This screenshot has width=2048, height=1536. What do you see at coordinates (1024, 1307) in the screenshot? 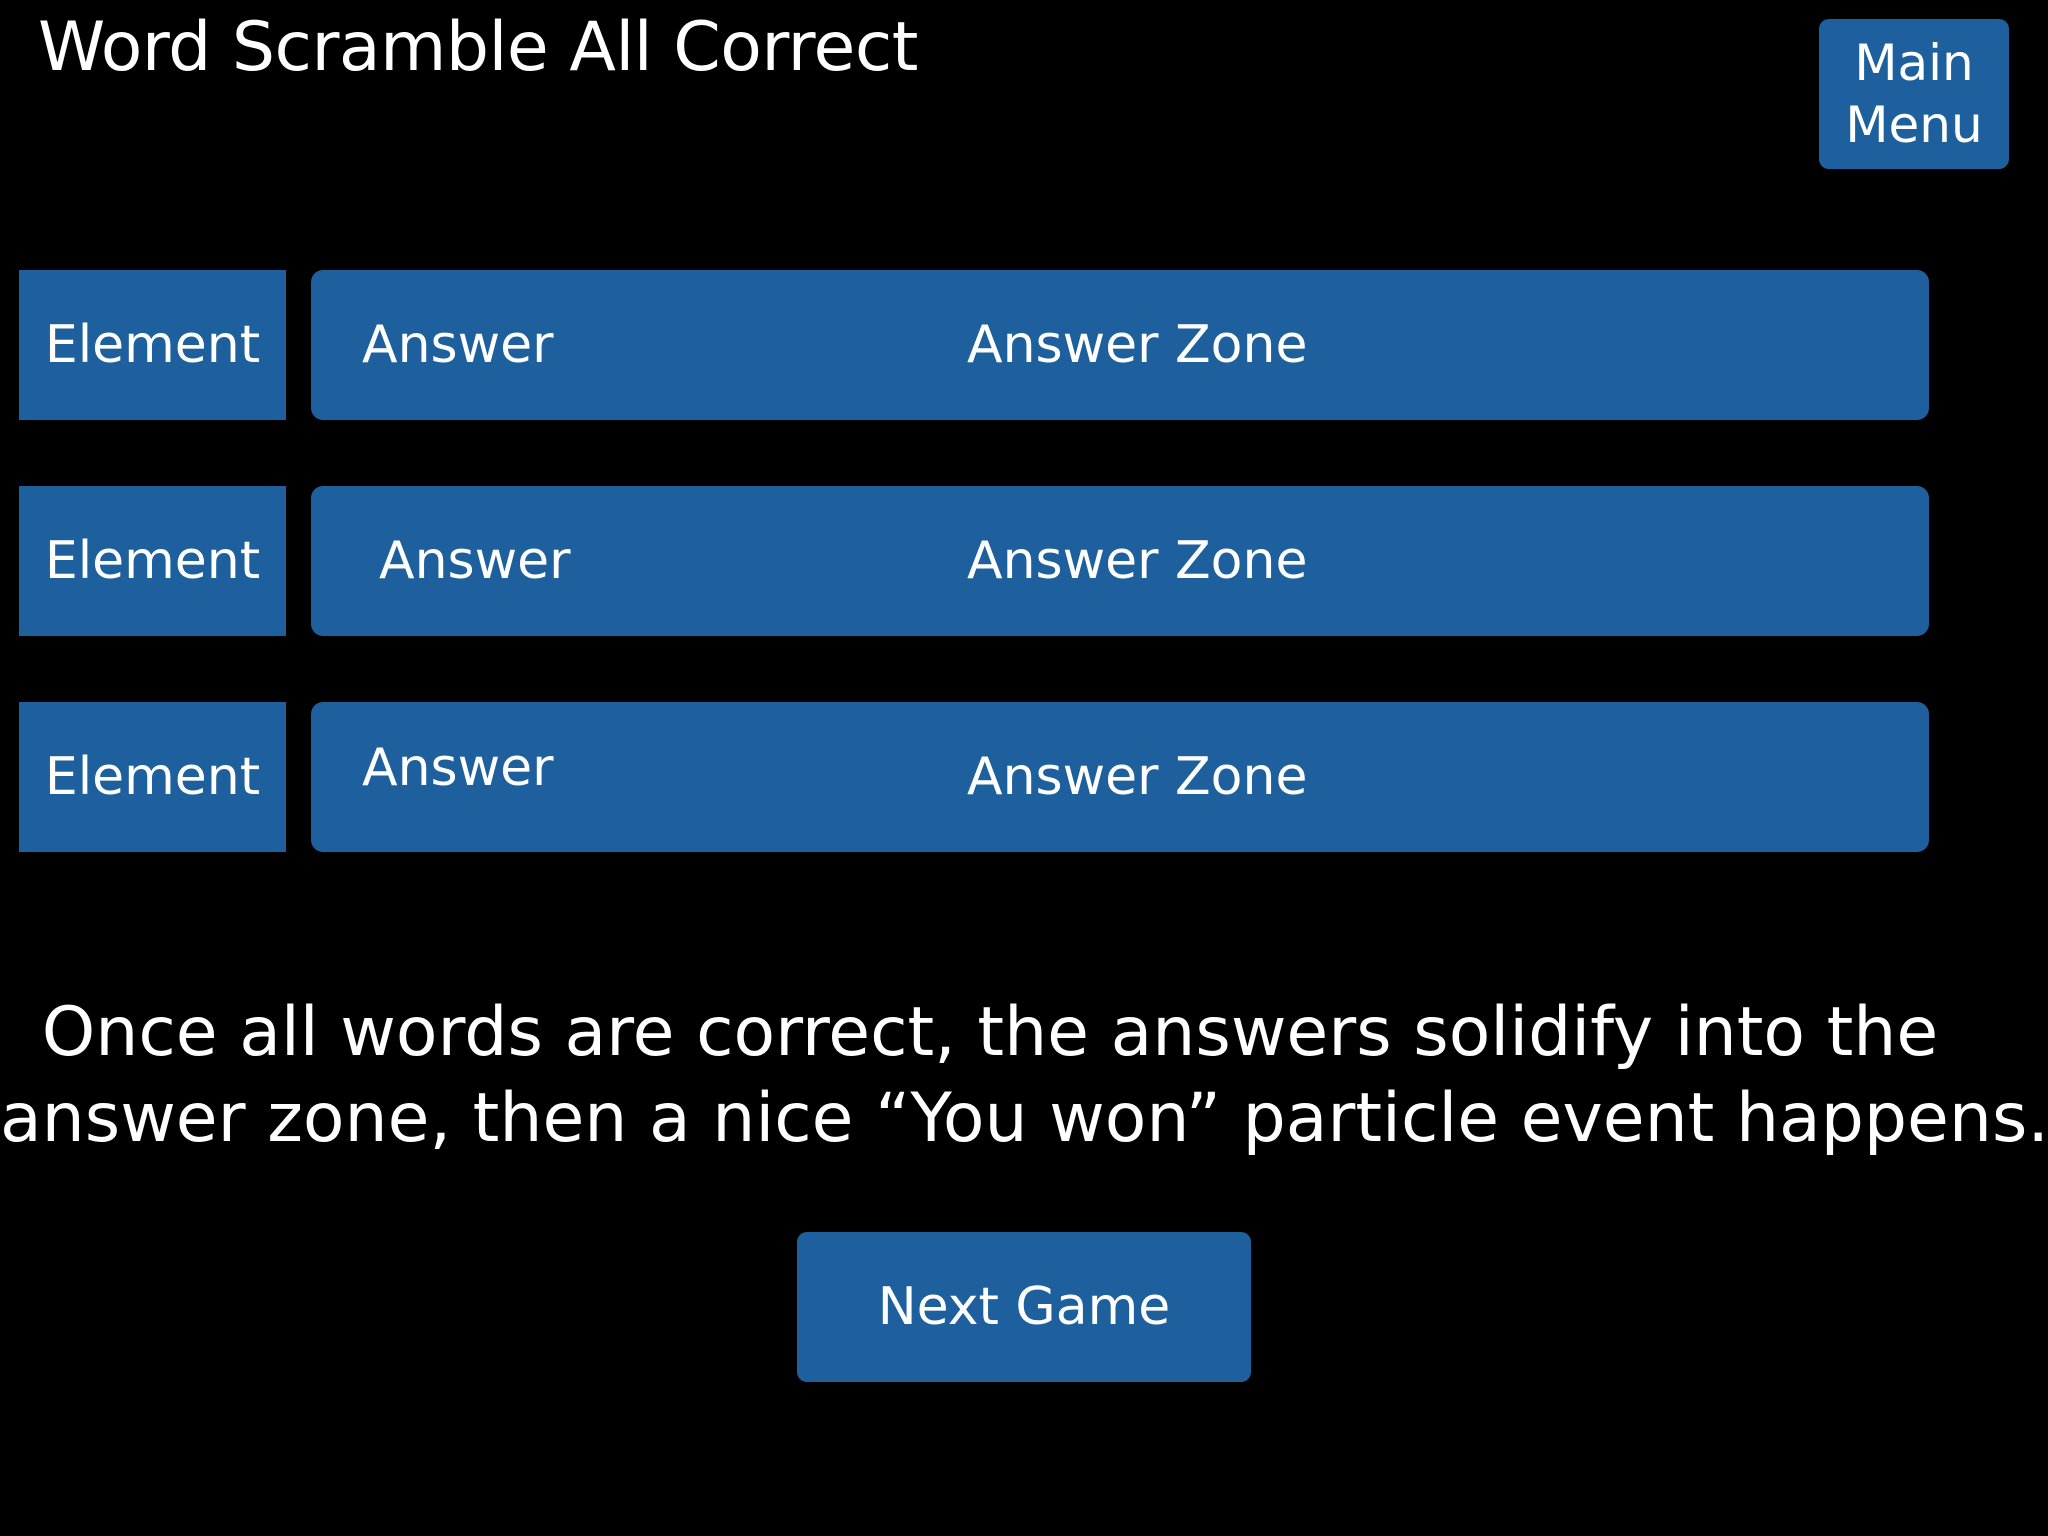
I see `next-game-button: Next Game` at bounding box center [1024, 1307].